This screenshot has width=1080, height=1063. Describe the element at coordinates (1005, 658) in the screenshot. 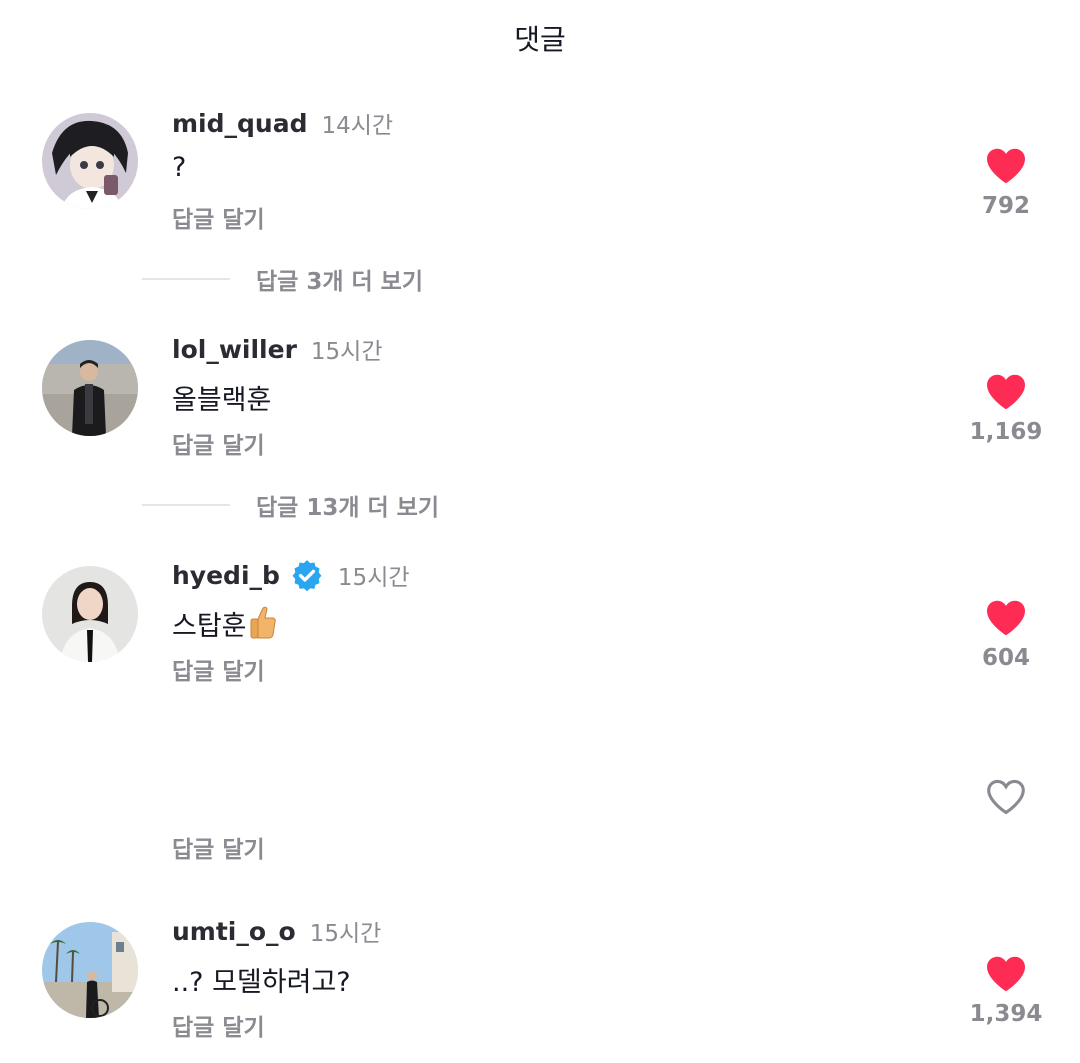

I see `like-count: 604` at that location.